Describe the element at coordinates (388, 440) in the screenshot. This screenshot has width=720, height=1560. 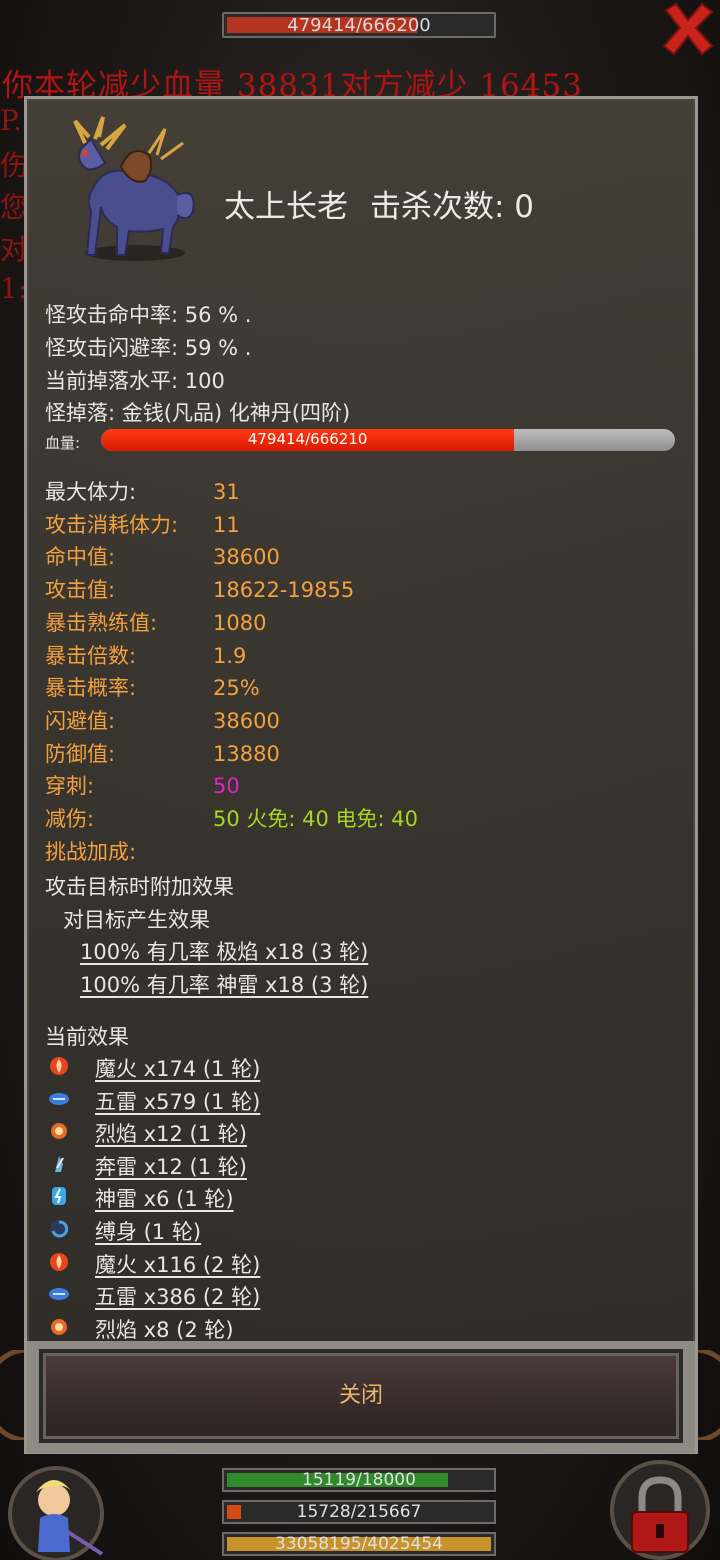
I see `monster-hp-bar: 479414/666210` at that location.